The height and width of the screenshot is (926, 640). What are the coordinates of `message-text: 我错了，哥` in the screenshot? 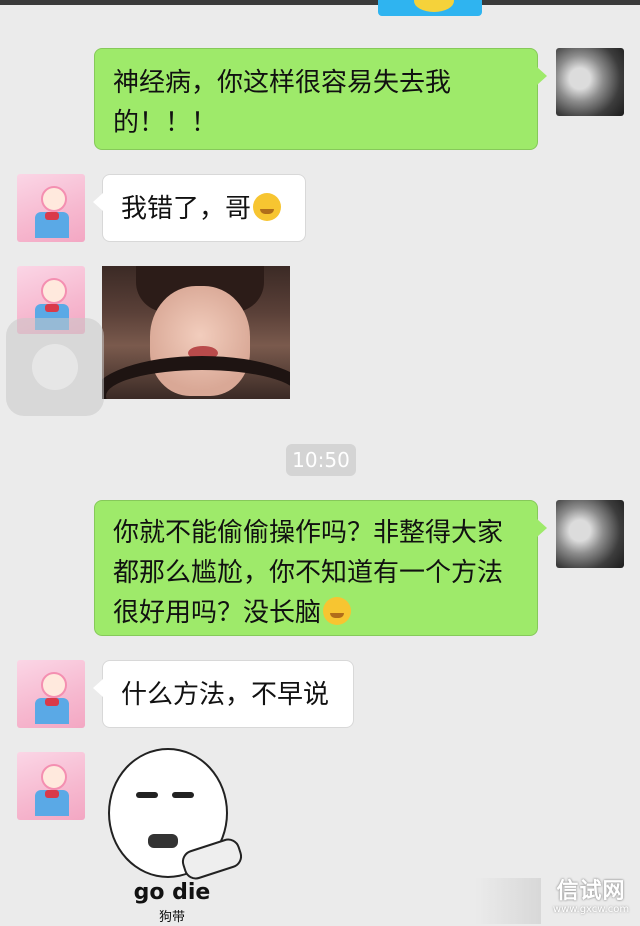 It's located at (186, 209).